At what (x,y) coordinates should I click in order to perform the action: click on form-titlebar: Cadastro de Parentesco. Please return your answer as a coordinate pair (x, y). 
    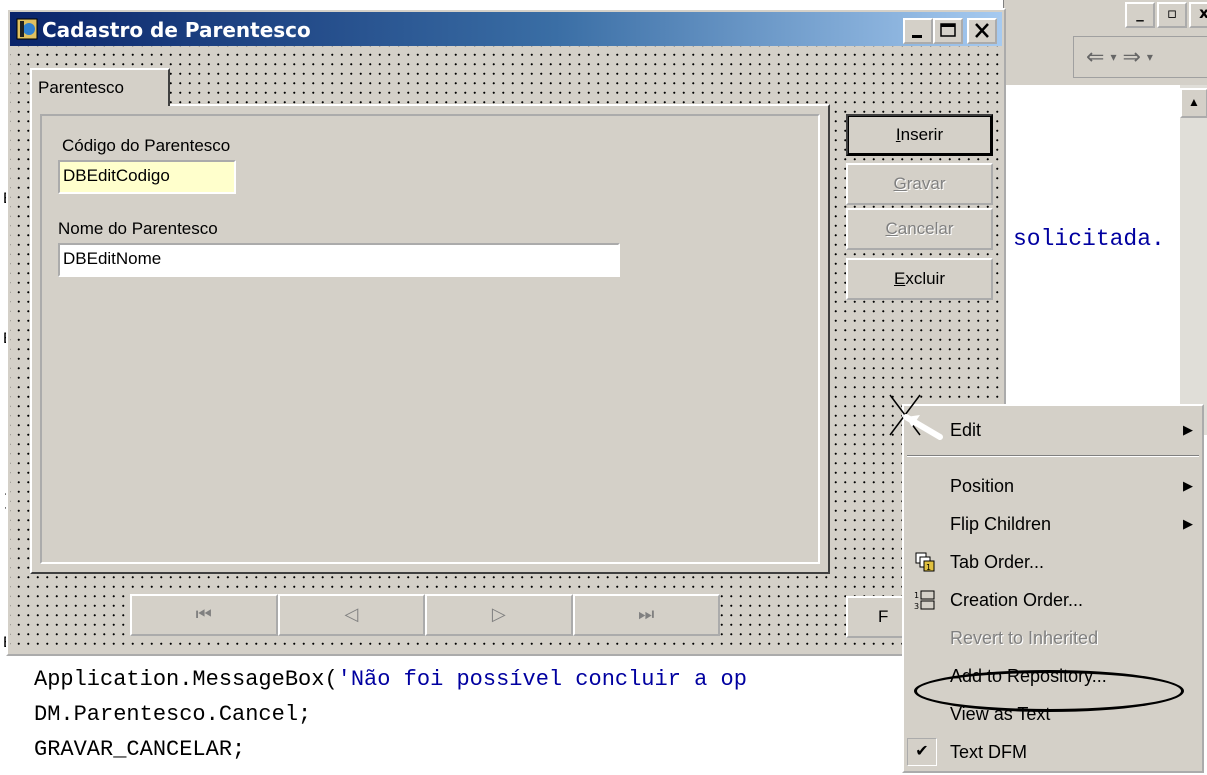
    Looking at the image, I should click on (506, 29).